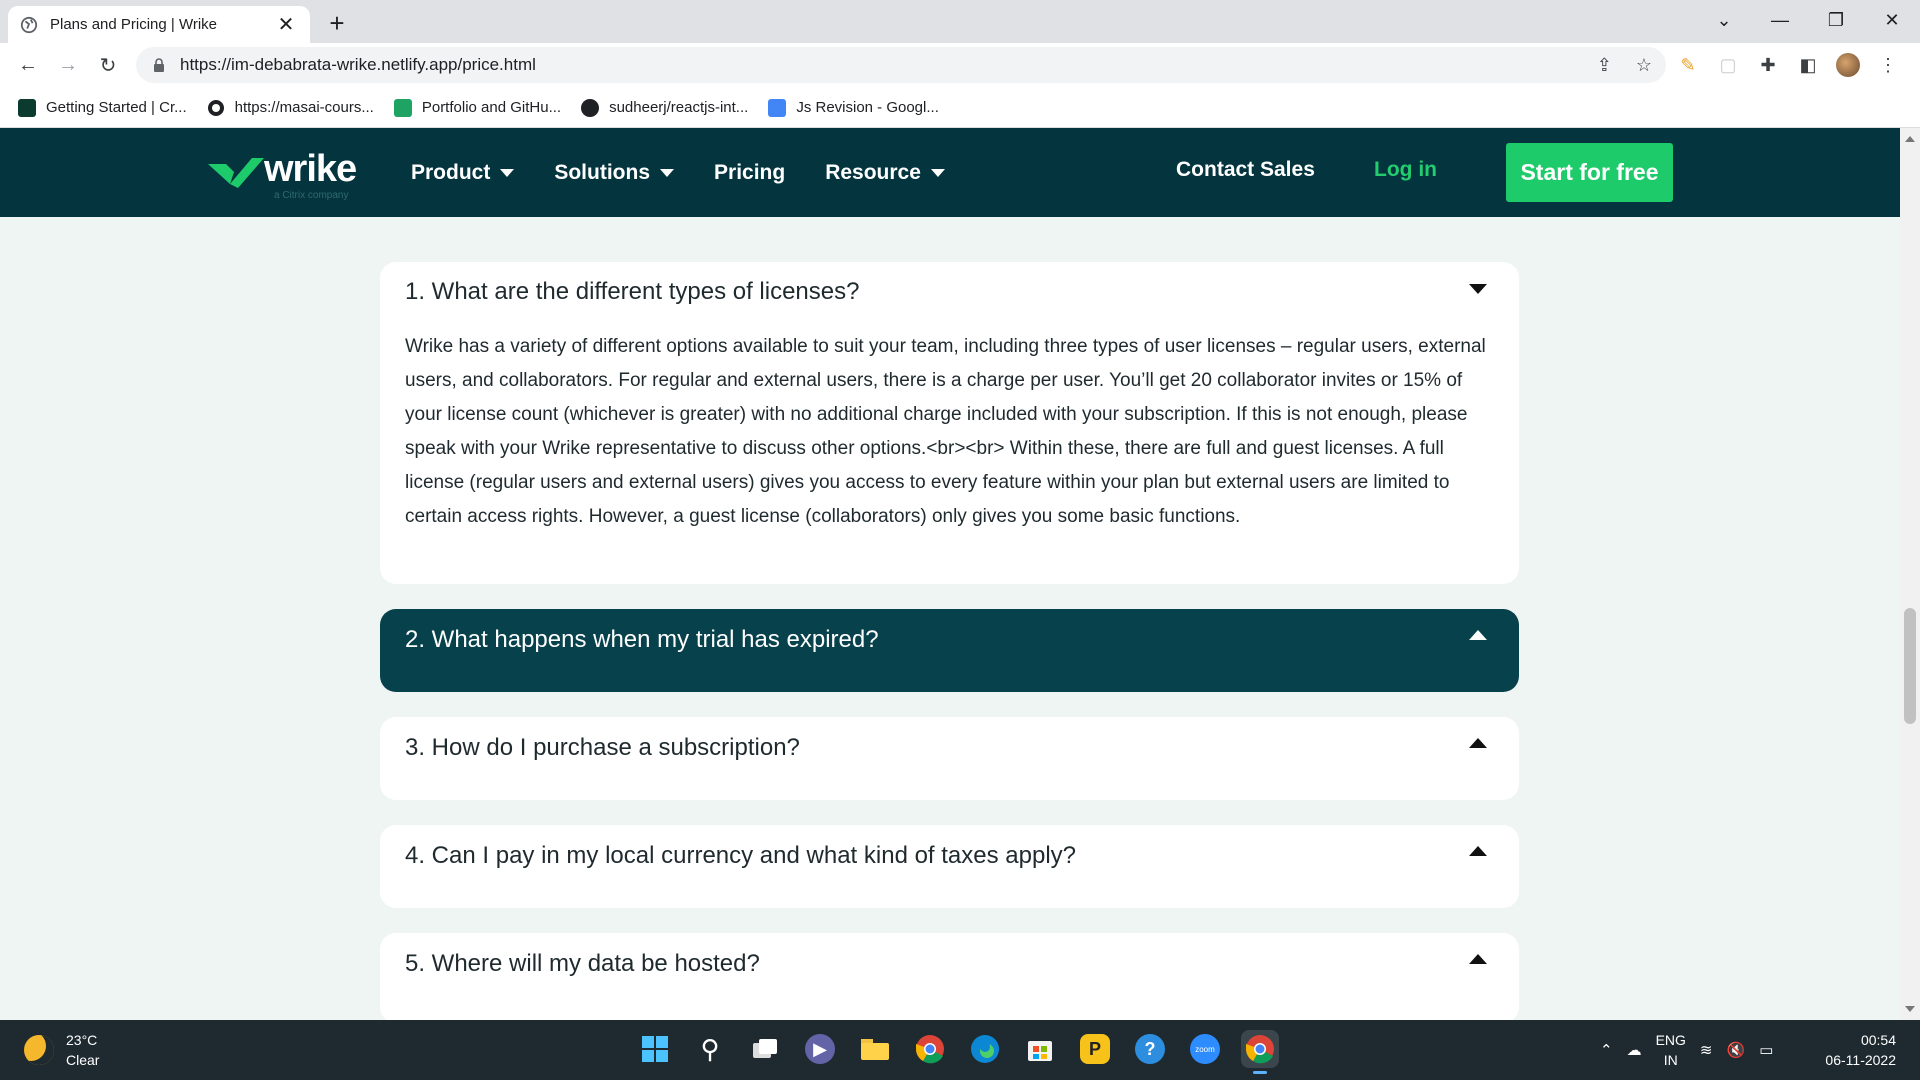 The image size is (1920, 1080). Describe the element at coordinates (1736, 1050) in the screenshot. I see `volume-muted-icon: 🔇` at that location.